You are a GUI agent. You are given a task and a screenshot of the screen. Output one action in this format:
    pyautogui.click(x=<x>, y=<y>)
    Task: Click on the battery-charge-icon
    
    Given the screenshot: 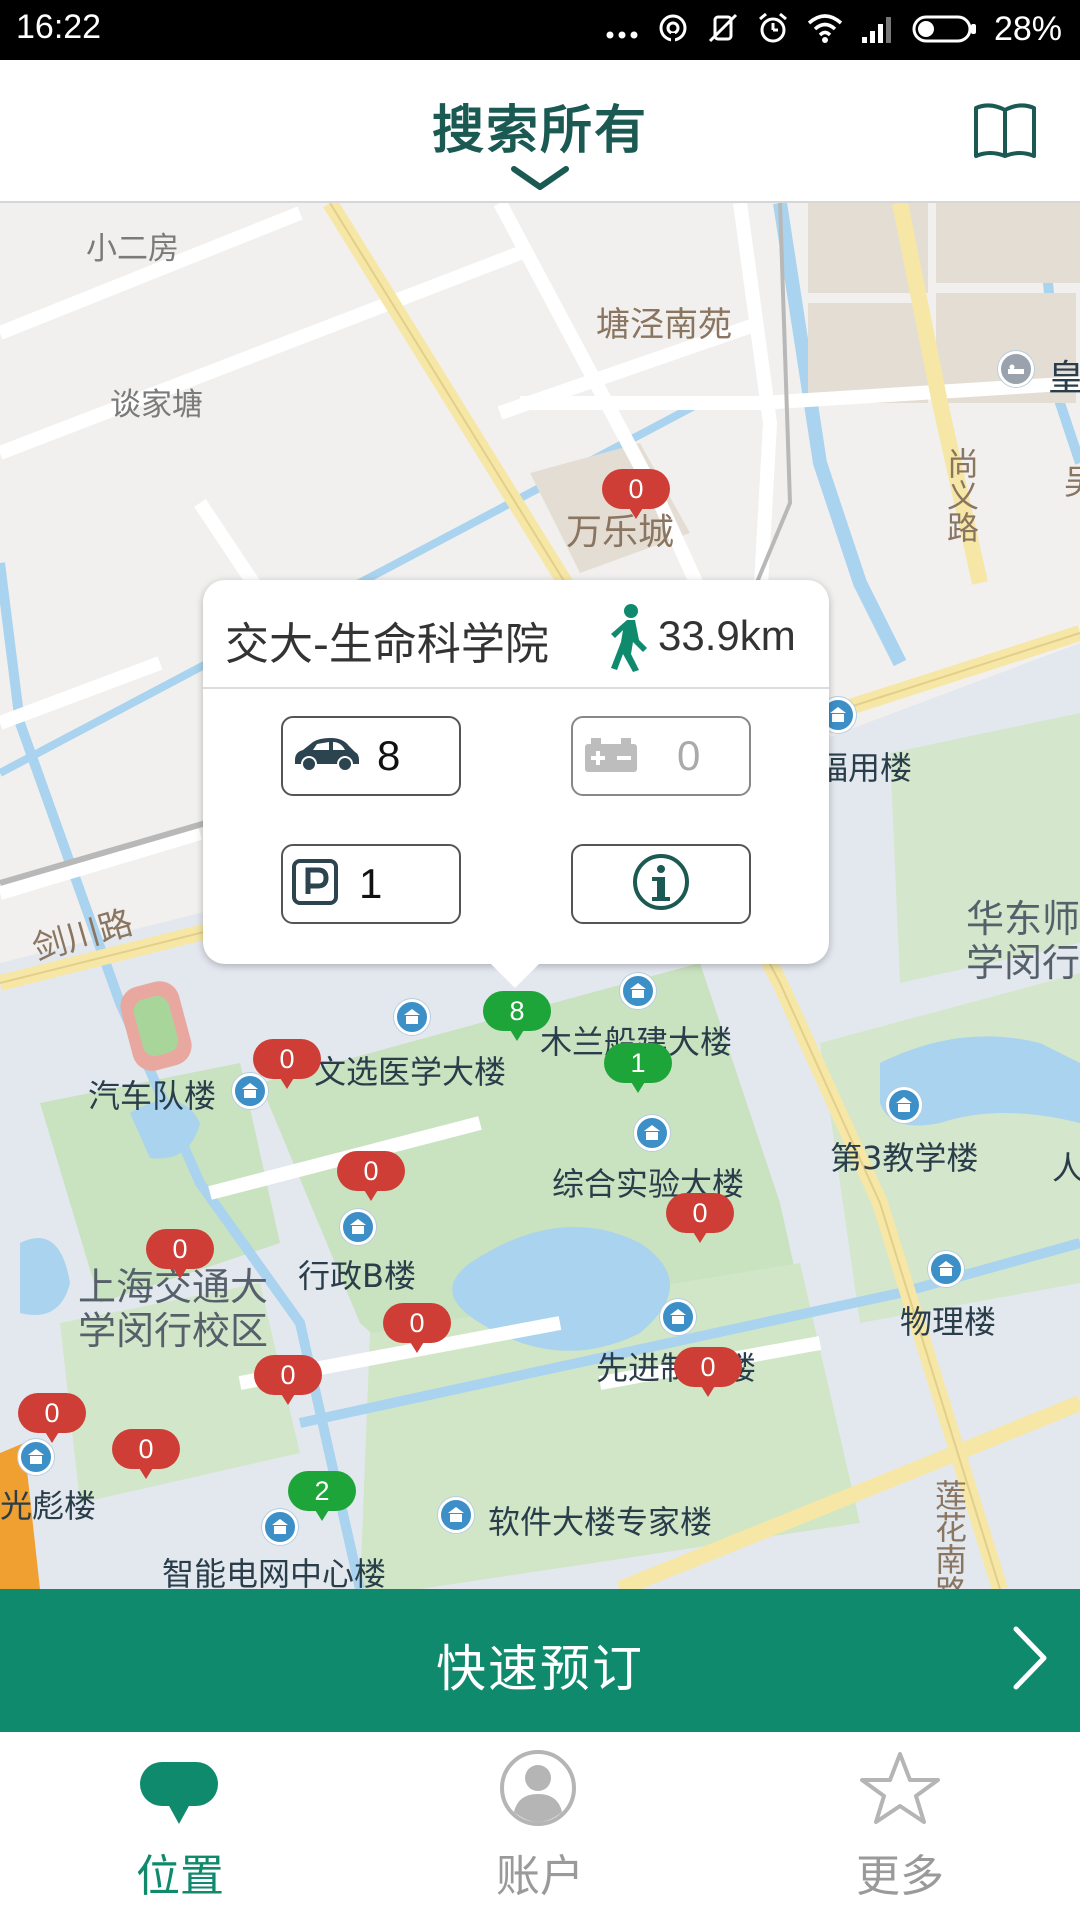 What is the action you would take?
    pyautogui.click(x=611, y=756)
    